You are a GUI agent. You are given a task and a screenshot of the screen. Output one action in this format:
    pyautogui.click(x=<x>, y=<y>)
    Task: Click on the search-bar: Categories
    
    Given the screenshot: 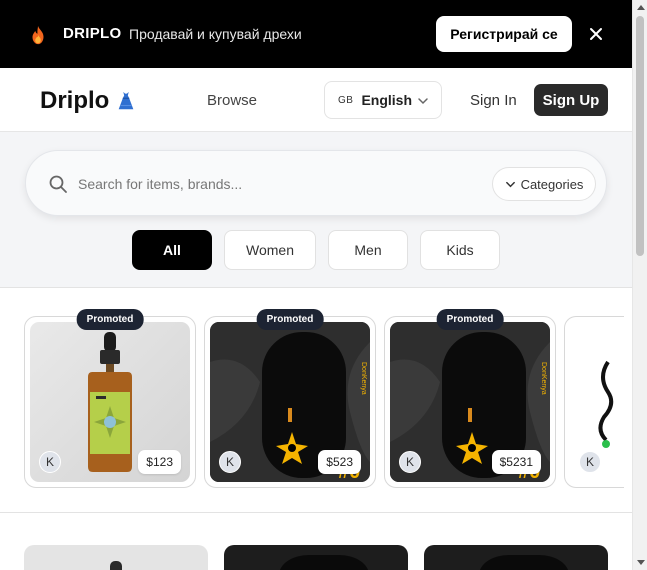 What is the action you would take?
    pyautogui.click(x=316, y=183)
    